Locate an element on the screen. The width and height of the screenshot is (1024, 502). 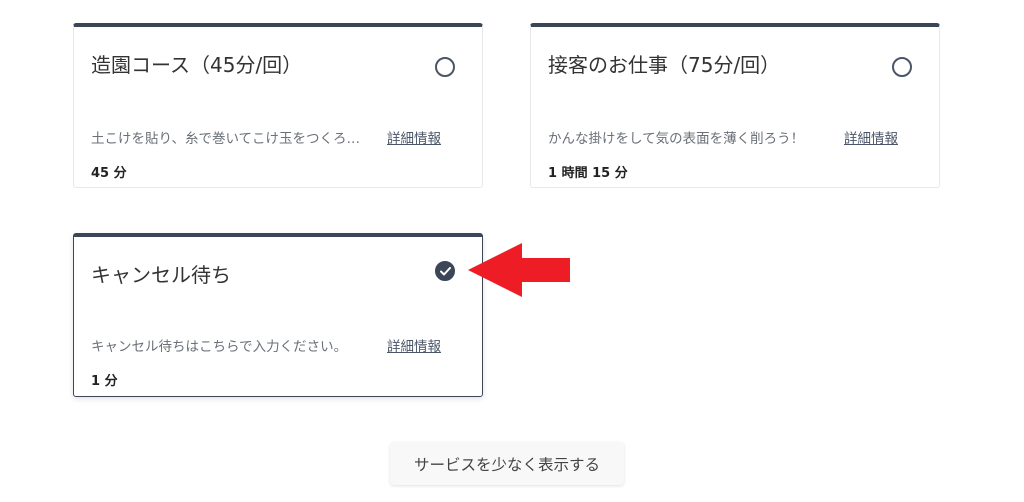
service-title: キャンセル待ち is located at coordinates (161, 275).